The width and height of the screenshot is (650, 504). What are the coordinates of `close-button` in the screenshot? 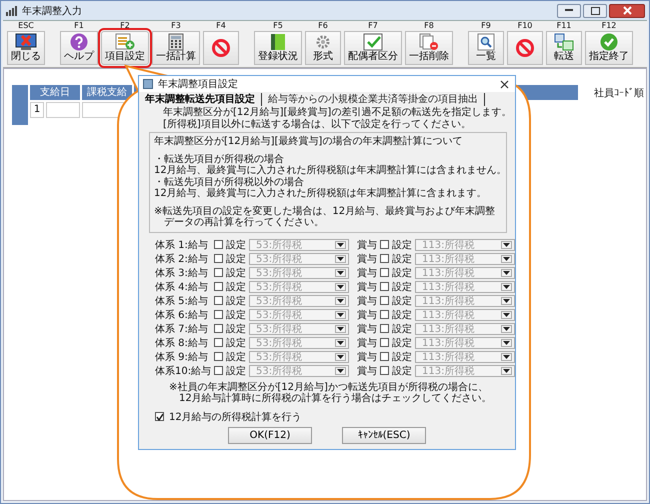 It's located at (627, 11).